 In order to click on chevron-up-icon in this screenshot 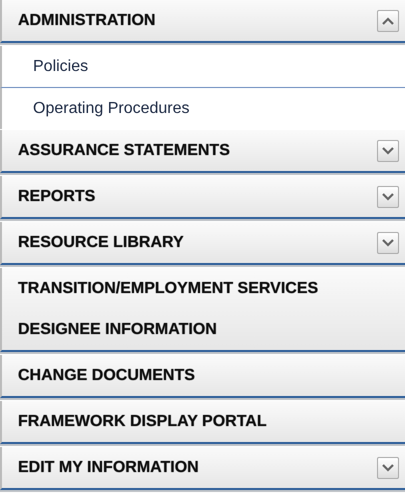, I will do `click(388, 21)`.